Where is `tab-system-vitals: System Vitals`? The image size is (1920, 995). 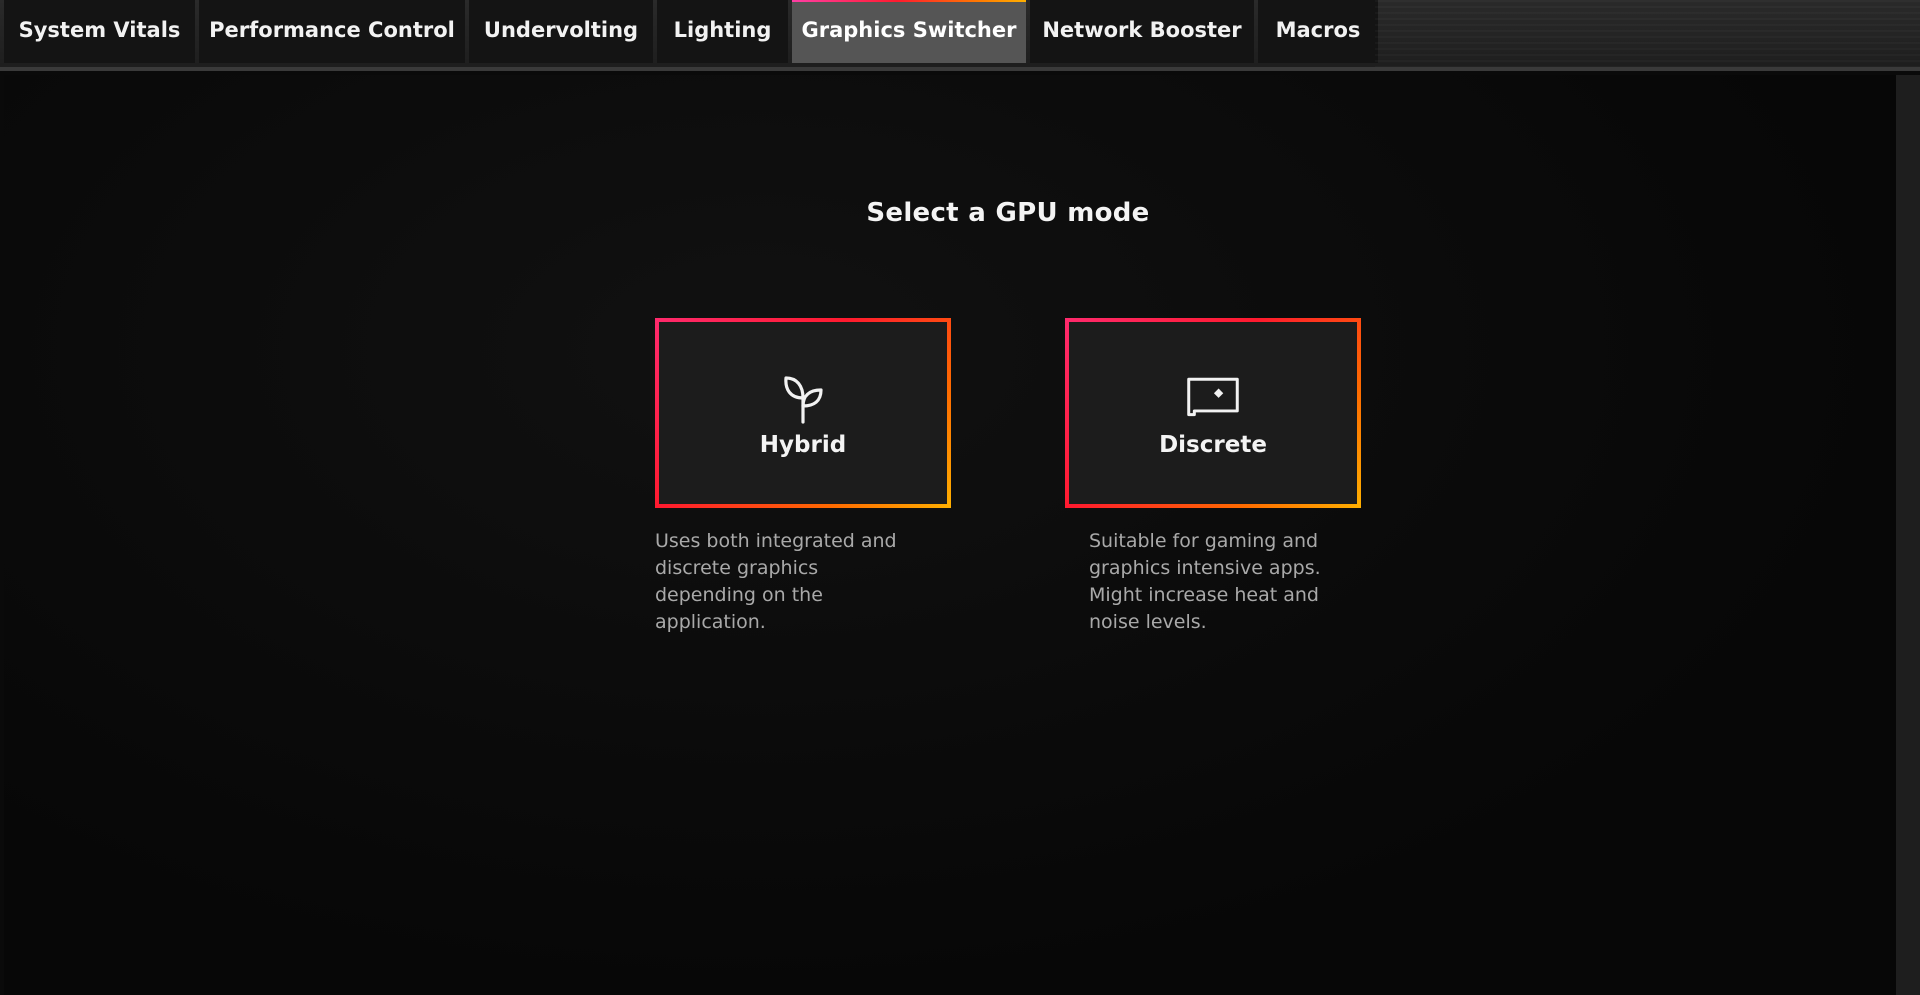
tab-system-vitals: System Vitals is located at coordinates (99, 31).